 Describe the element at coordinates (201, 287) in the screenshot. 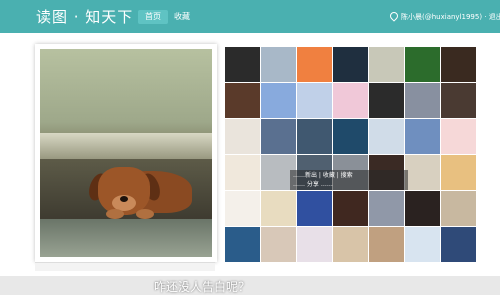

I see `featured-caption: 咋还没人告白呢？` at that location.